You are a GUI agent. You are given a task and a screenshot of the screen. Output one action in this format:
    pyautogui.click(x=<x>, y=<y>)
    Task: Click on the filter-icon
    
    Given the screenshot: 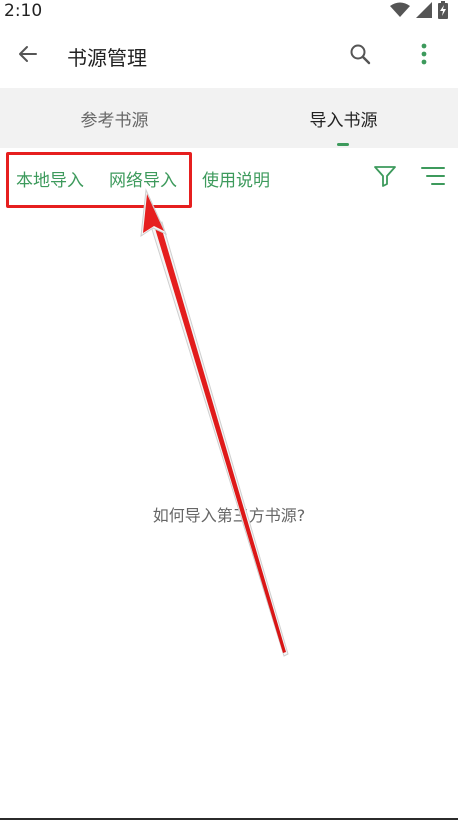 What is the action you would take?
    pyautogui.click(x=385, y=178)
    